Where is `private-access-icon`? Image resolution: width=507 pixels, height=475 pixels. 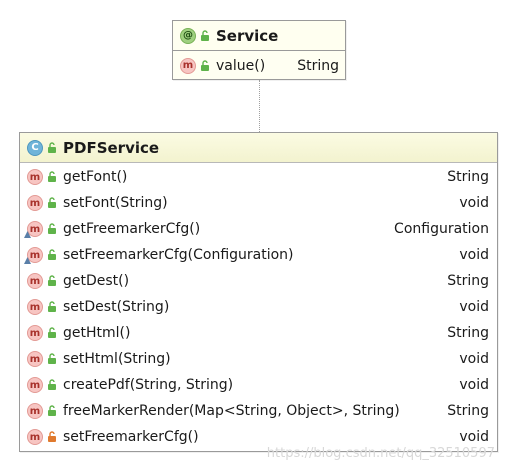 private-access-icon is located at coordinates (52, 436).